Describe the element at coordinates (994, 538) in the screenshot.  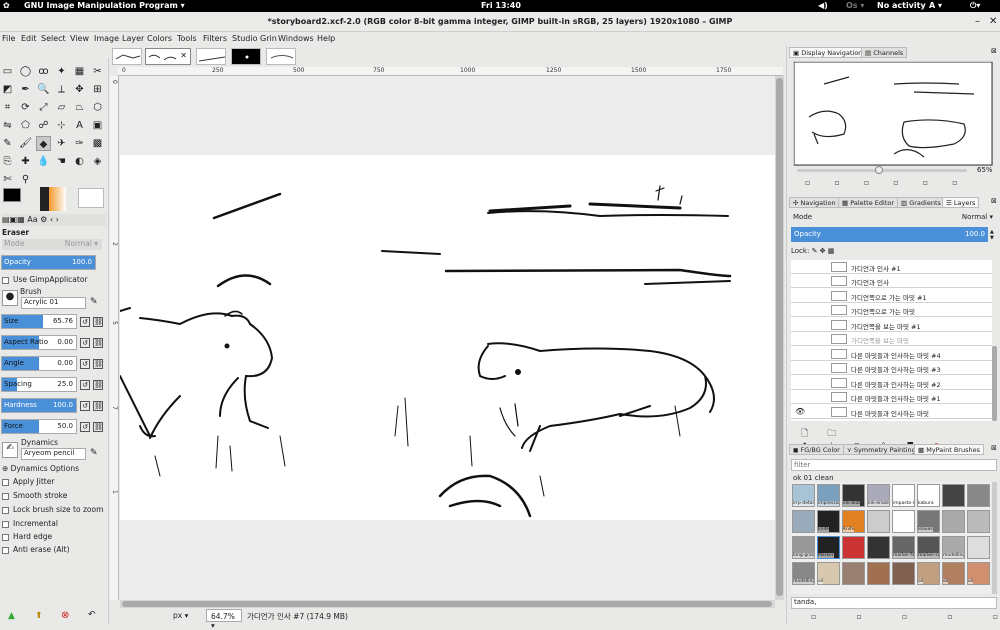
I see `brush-grid-scrollbar` at that location.